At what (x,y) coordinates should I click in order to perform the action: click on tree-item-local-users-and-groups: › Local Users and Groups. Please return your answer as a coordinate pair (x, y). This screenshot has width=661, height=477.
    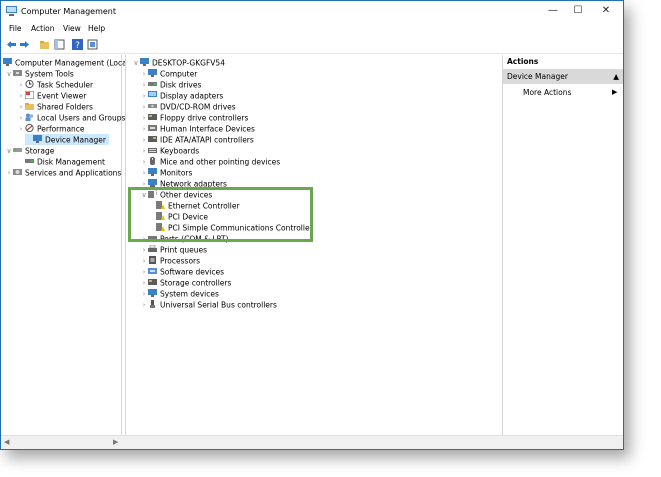
    Looking at the image, I should click on (71, 117).